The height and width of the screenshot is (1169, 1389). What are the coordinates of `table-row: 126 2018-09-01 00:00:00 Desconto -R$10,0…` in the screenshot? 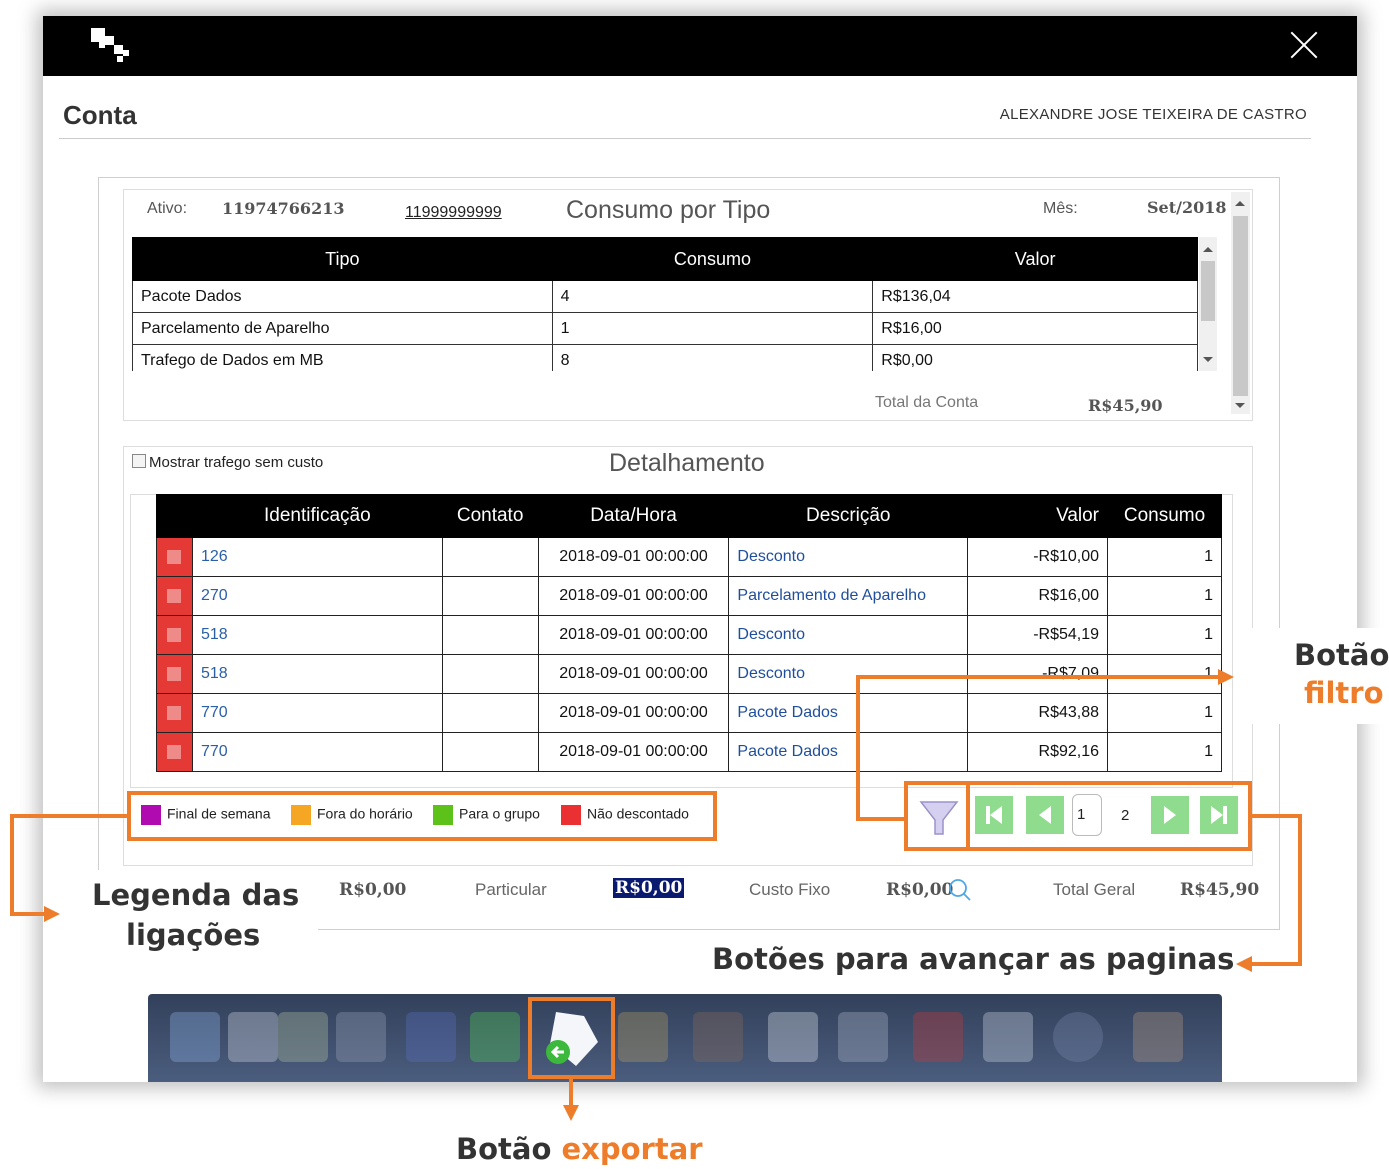 It's located at (689, 557).